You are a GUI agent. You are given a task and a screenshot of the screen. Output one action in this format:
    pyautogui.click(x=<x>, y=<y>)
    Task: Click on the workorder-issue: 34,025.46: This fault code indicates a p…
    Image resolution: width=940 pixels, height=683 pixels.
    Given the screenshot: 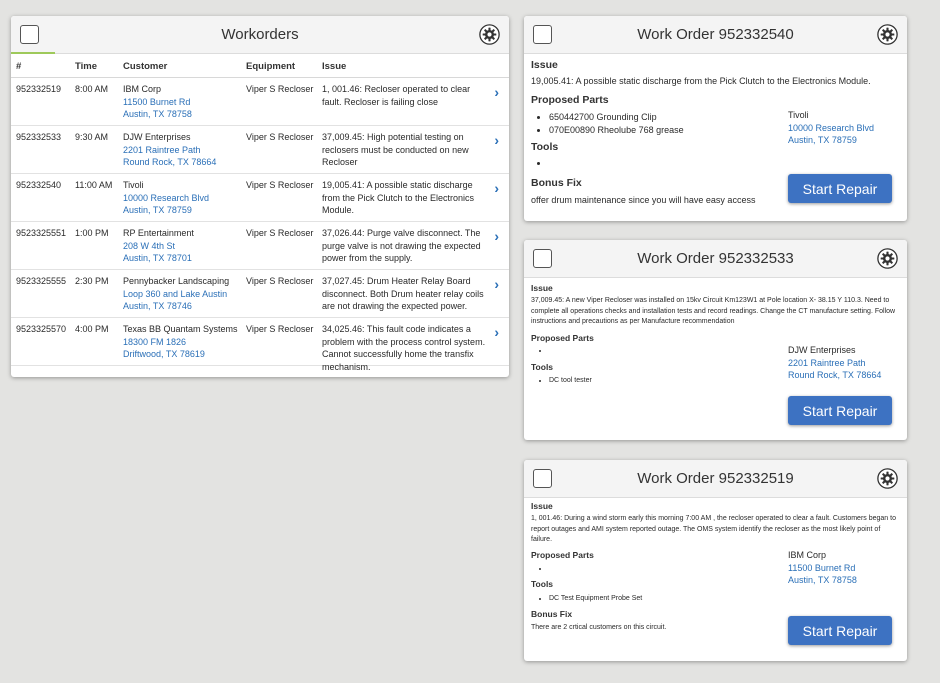 What is the action you would take?
    pyautogui.click(x=404, y=348)
    